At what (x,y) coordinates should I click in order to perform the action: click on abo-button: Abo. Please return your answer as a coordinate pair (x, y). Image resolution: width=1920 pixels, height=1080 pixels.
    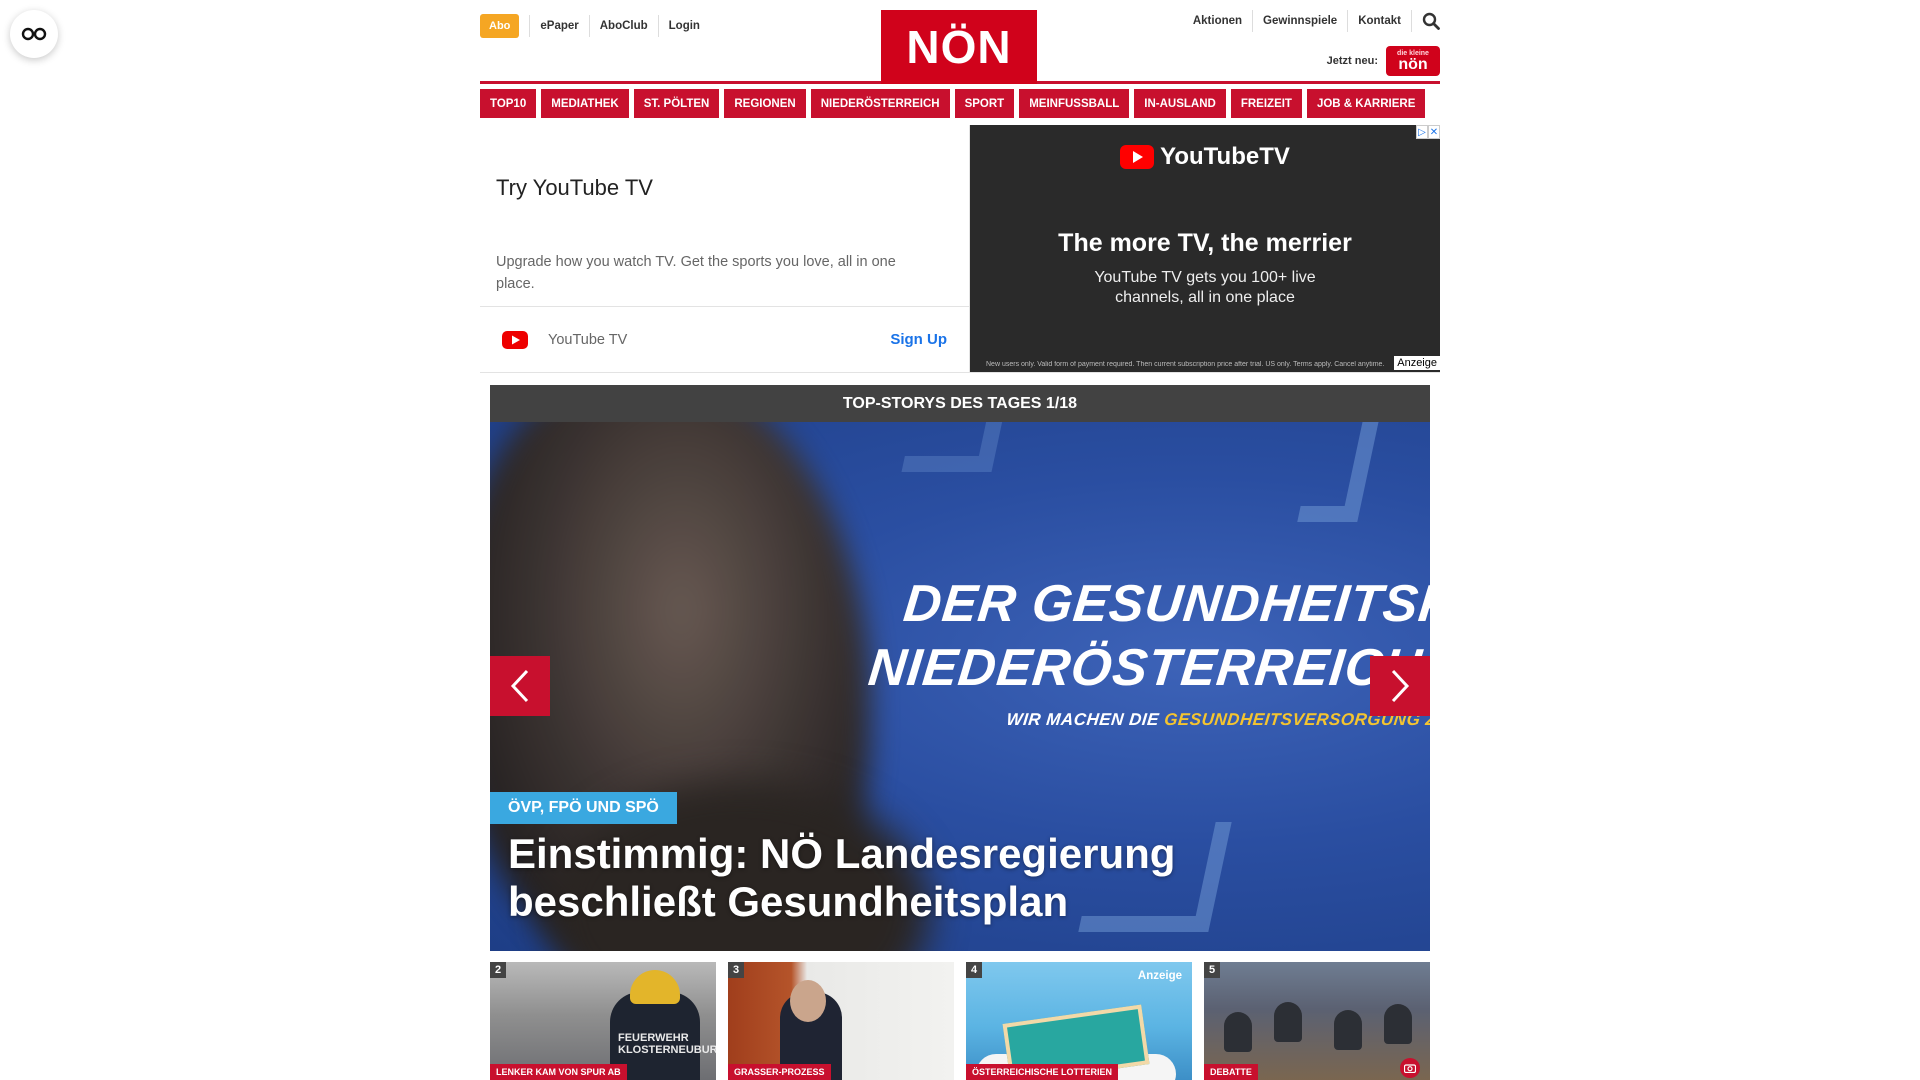
    Looking at the image, I should click on (500, 26).